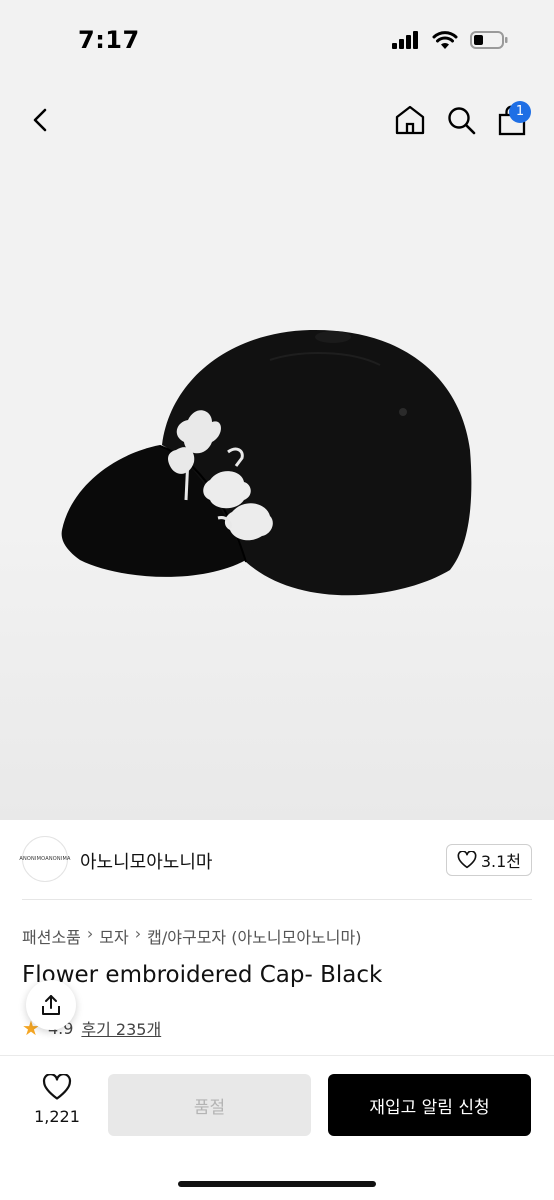 The width and height of the screenshot is (554, 1200). What do you see at coordinates (51, 936) in the screenshot?
I see `breadcrumb-item: 패션소품` at bounding box center [51, 936].